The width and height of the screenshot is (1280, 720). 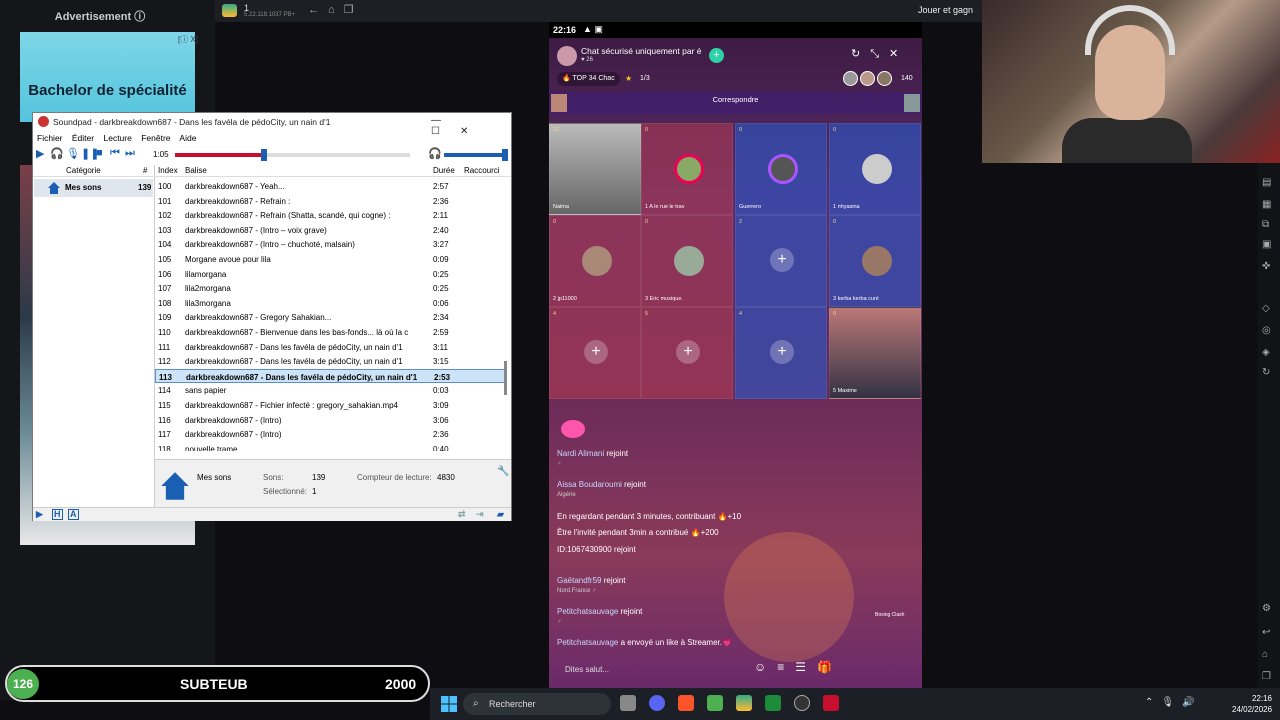 I want to click on nvidia-icon, so click(x=773, y=703).